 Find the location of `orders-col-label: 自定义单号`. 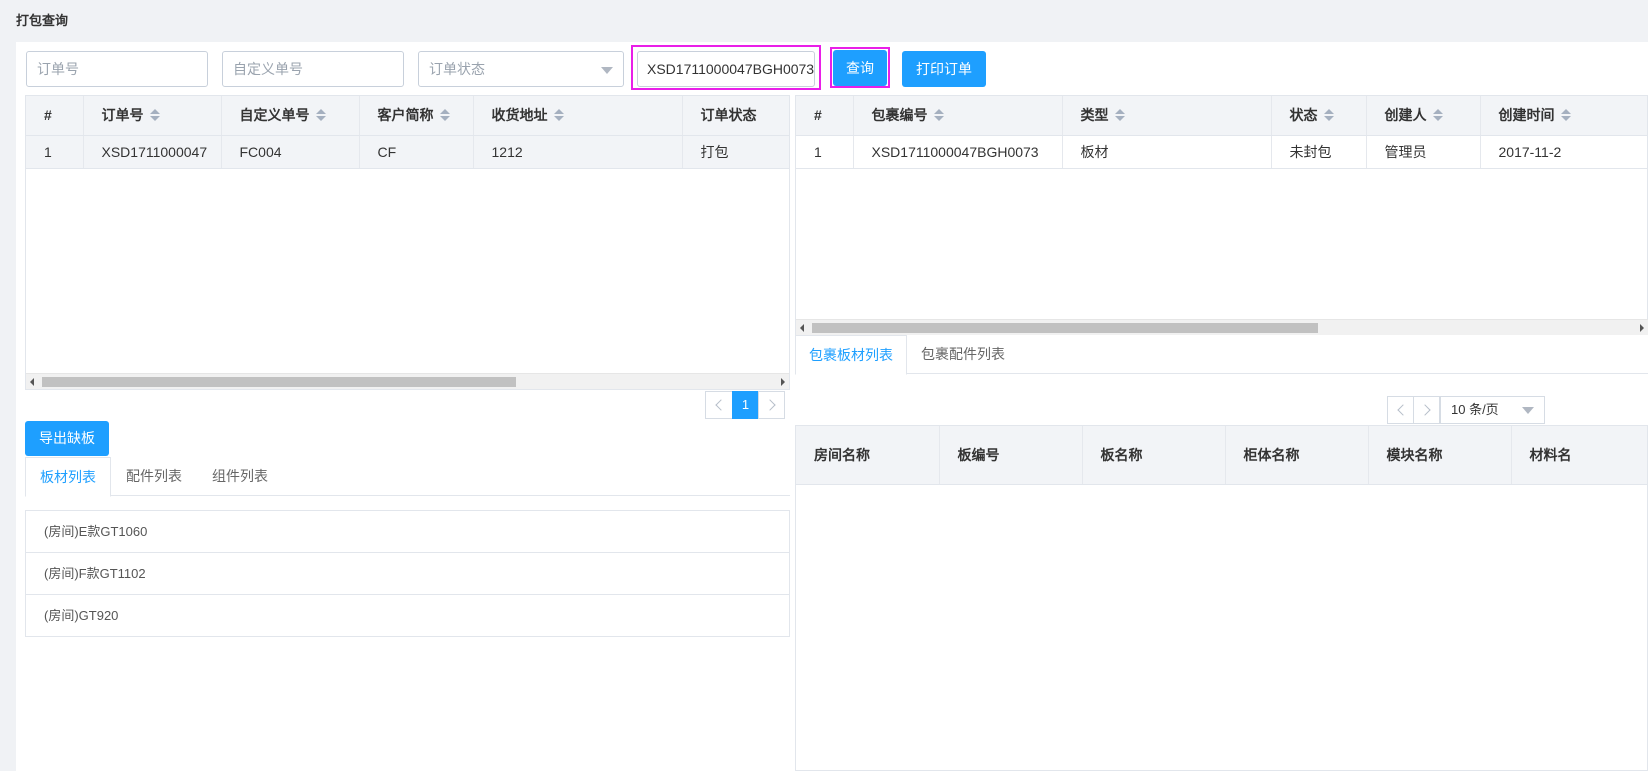

orders-col-label: 自定义单号 is located at coordinates (274, 115).